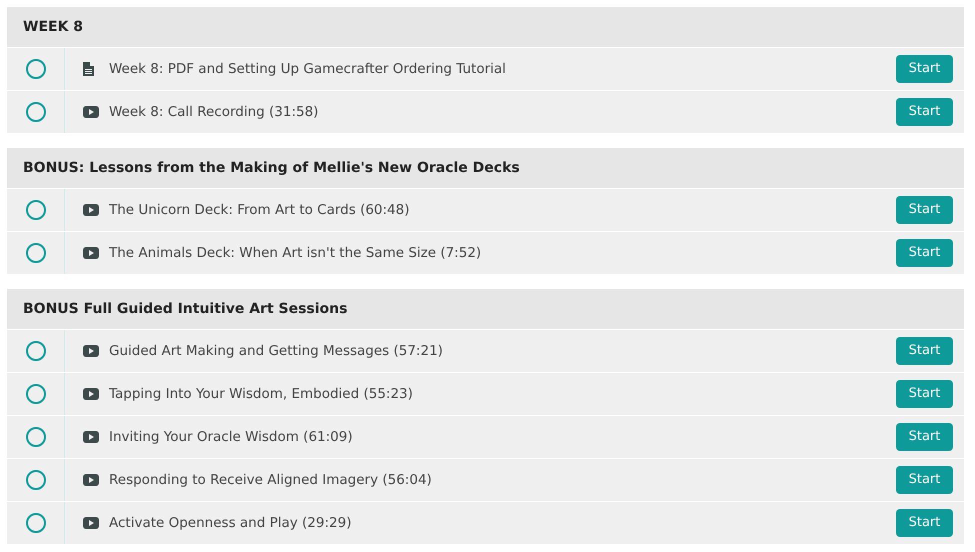 The height and width of the screenshot is (552, 975). I want to click on lesson-title: Inviting Your Oracle Wisdom (61:09), so click(502, 437).